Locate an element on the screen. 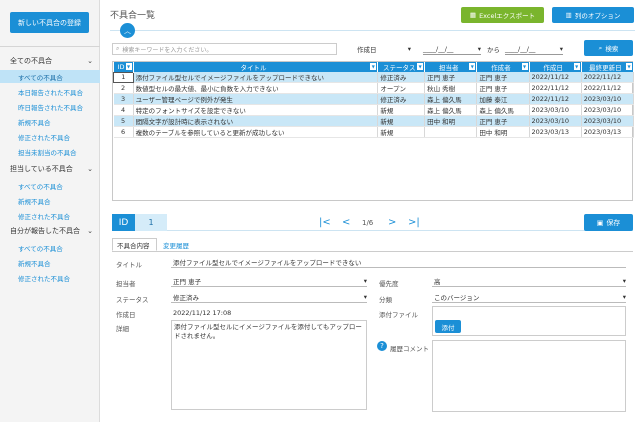 This screenshot has height=422, width=640. date-from-input: ____/__/__ ▾ is located at coordinates (452, 49).